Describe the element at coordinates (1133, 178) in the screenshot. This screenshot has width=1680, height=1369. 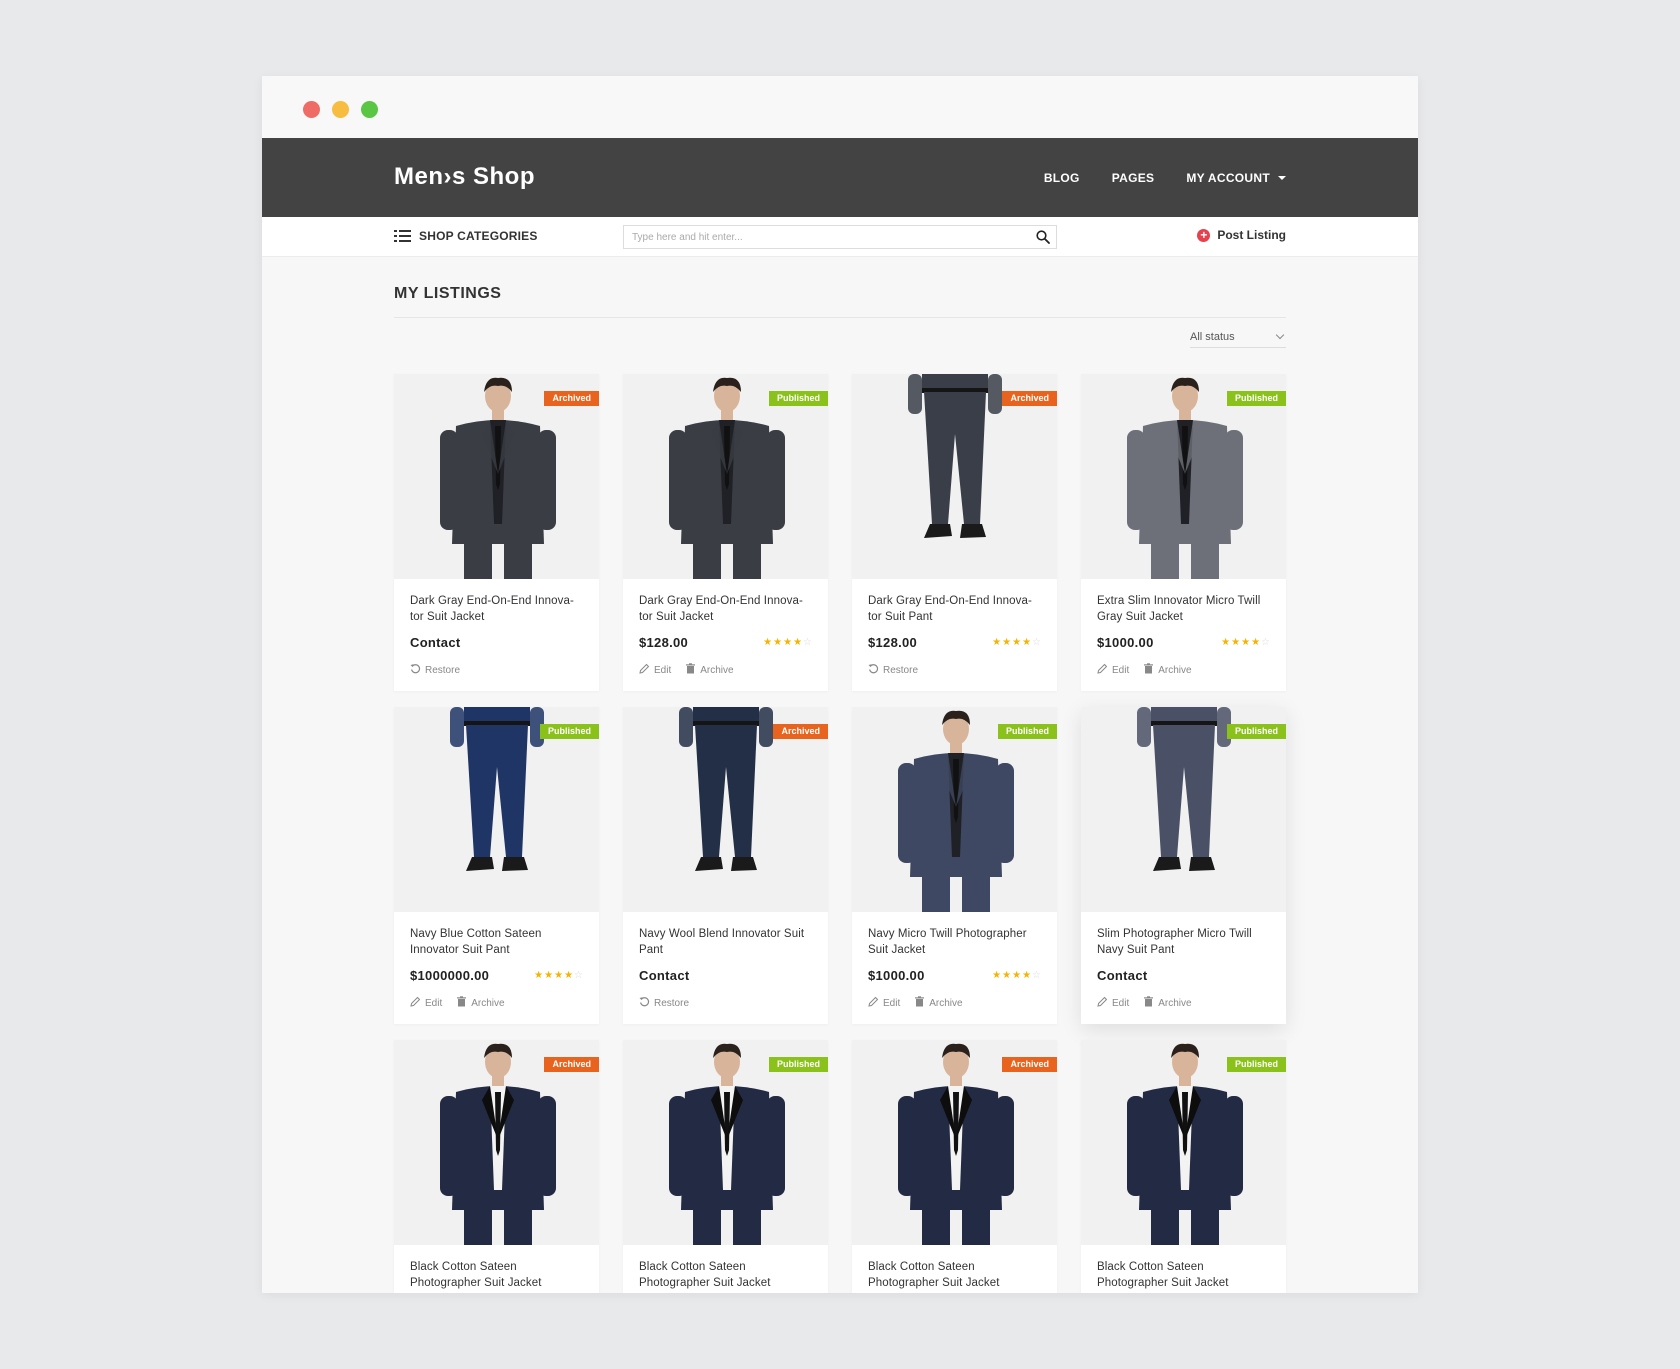
I see `nav-pages: PAGES` at that location.